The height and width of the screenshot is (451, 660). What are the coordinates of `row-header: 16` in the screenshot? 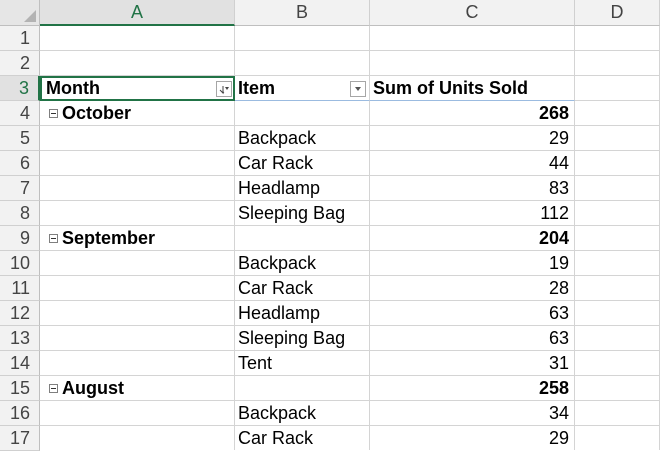 It's located at (20, 413).